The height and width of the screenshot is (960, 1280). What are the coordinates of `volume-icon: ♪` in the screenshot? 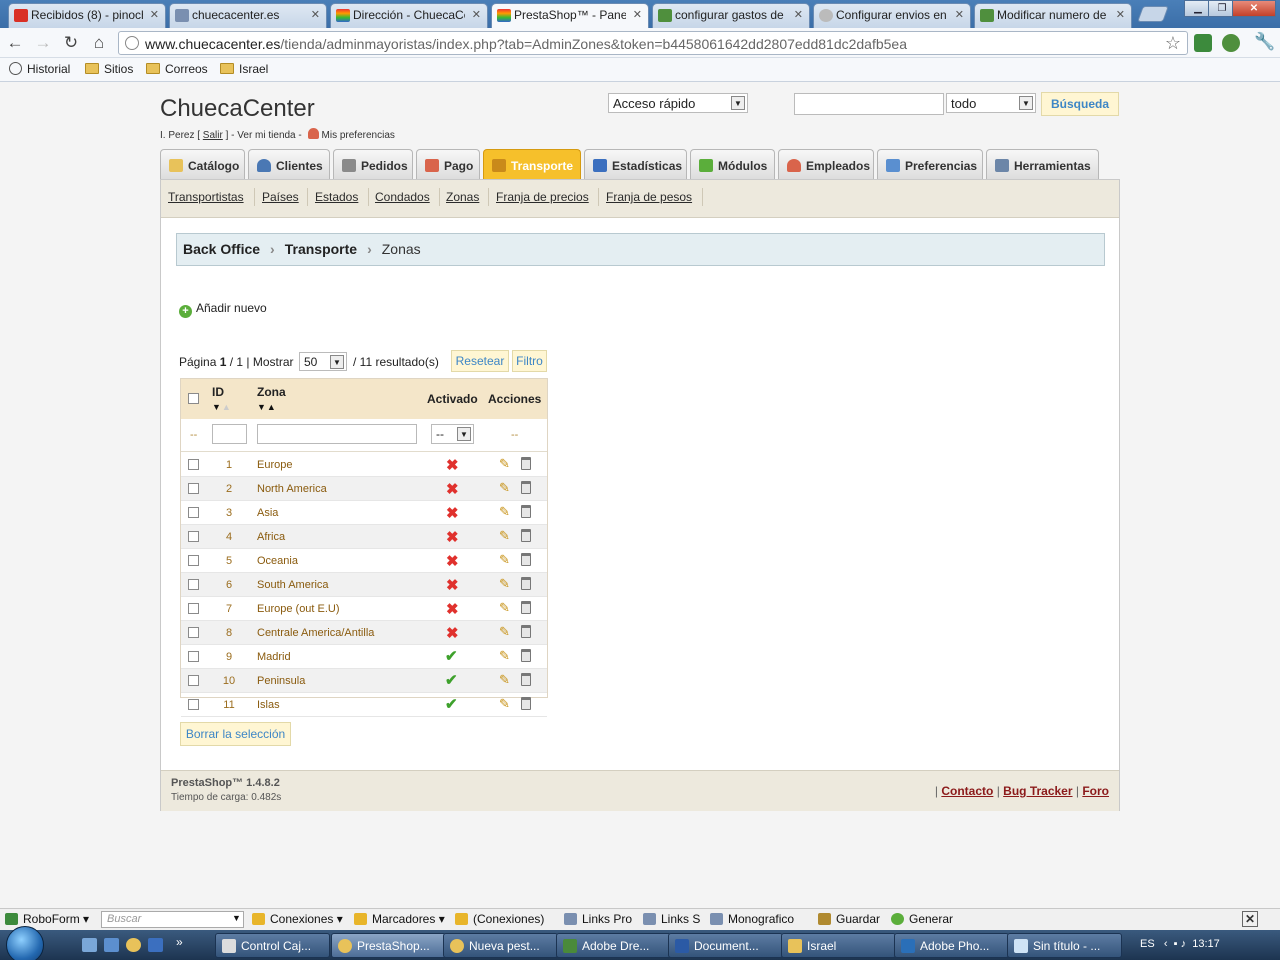 It's located at (1184, 944).